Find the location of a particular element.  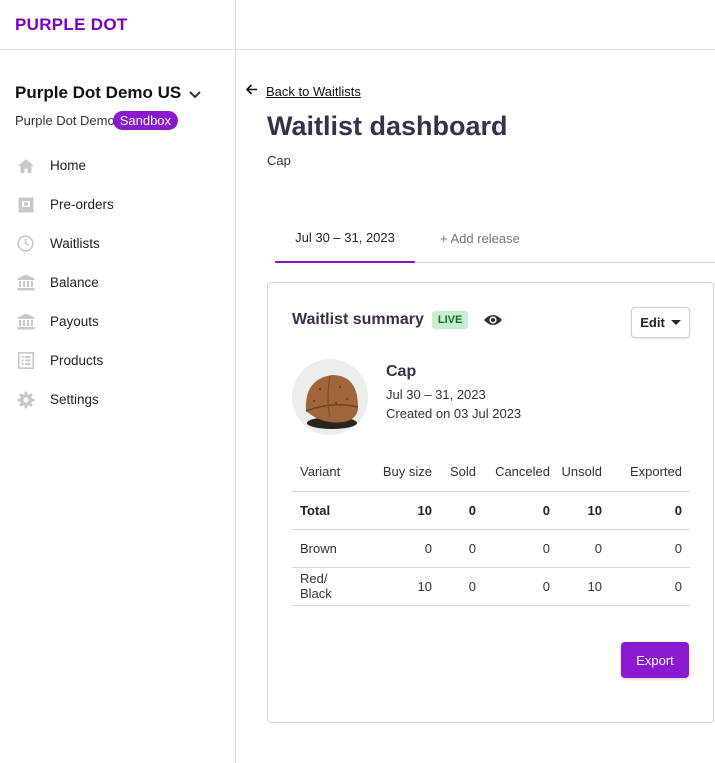

column-header: Sold is located at coordinates (462, 472).